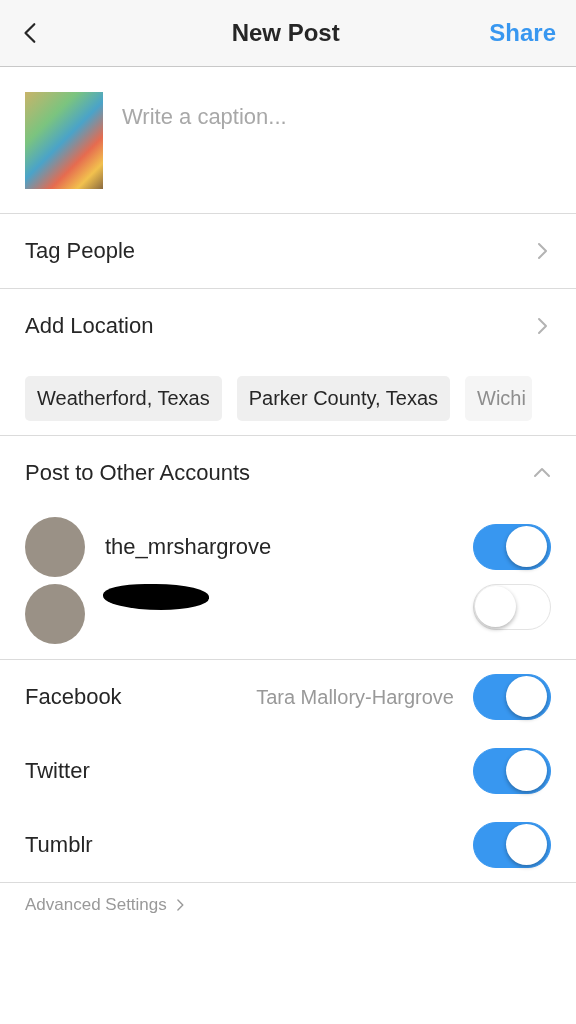  Describe the element at coordinates (73, 697) in the screenshot. I see `service-name: Facebook` at that location.